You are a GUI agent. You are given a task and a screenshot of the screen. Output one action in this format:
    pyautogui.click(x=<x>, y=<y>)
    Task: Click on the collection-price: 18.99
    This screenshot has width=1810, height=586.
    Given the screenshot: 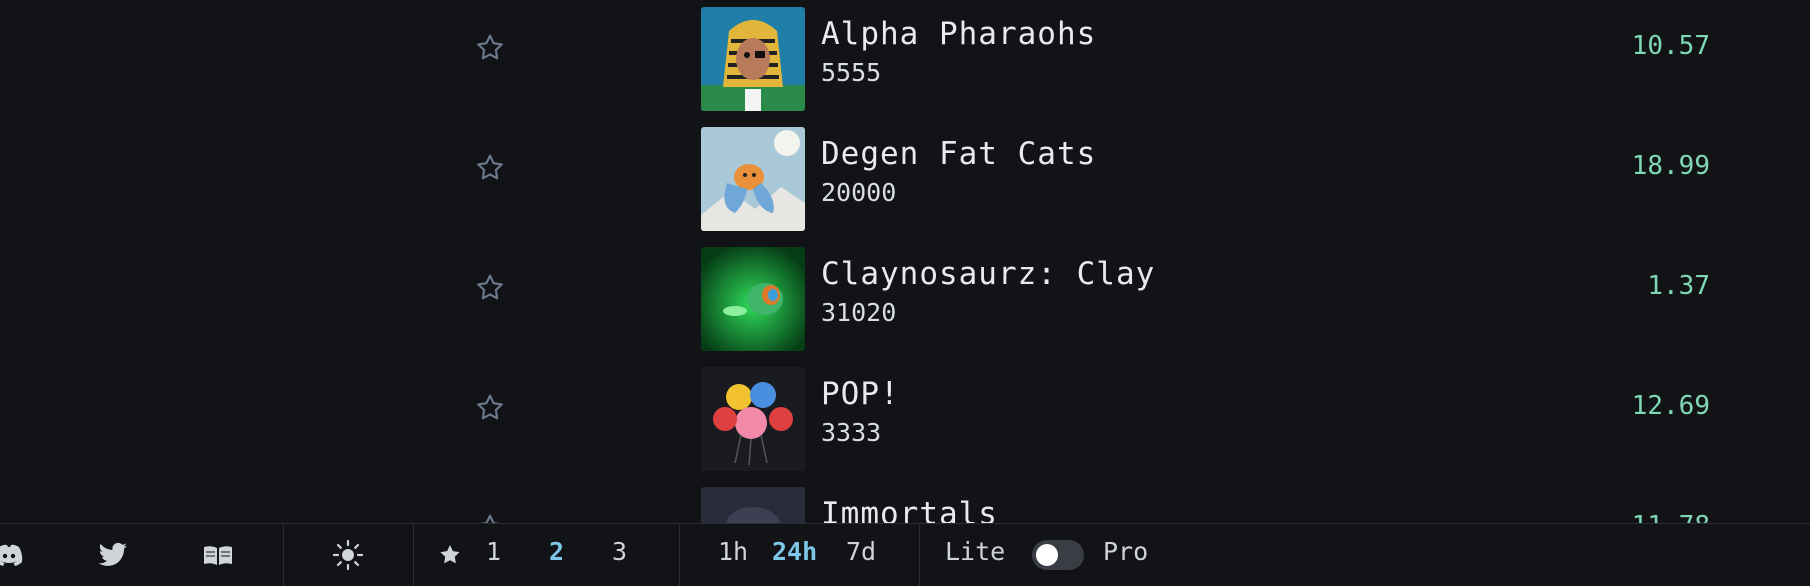 What is the action you would take?
    pyautogui.click(x=1670, y=166)
    